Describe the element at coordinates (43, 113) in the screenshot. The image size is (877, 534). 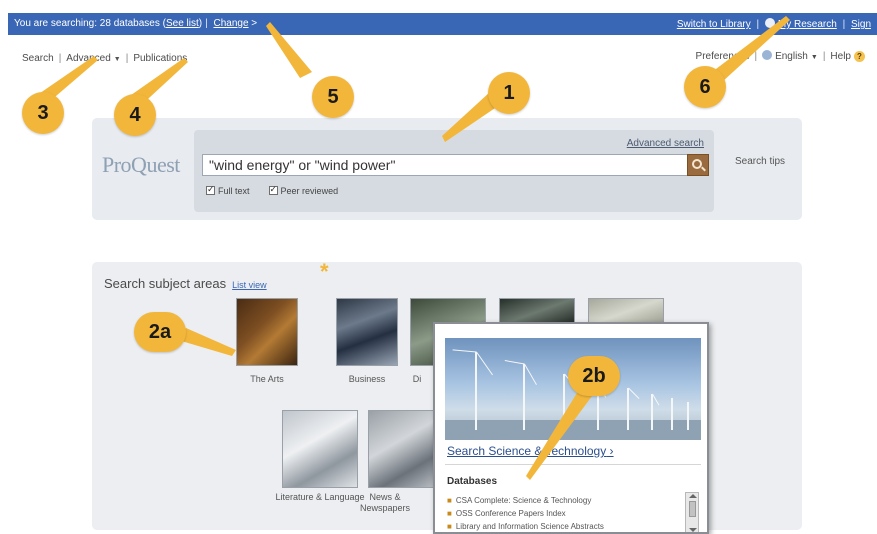
I see `callout-3: 3` at that location.